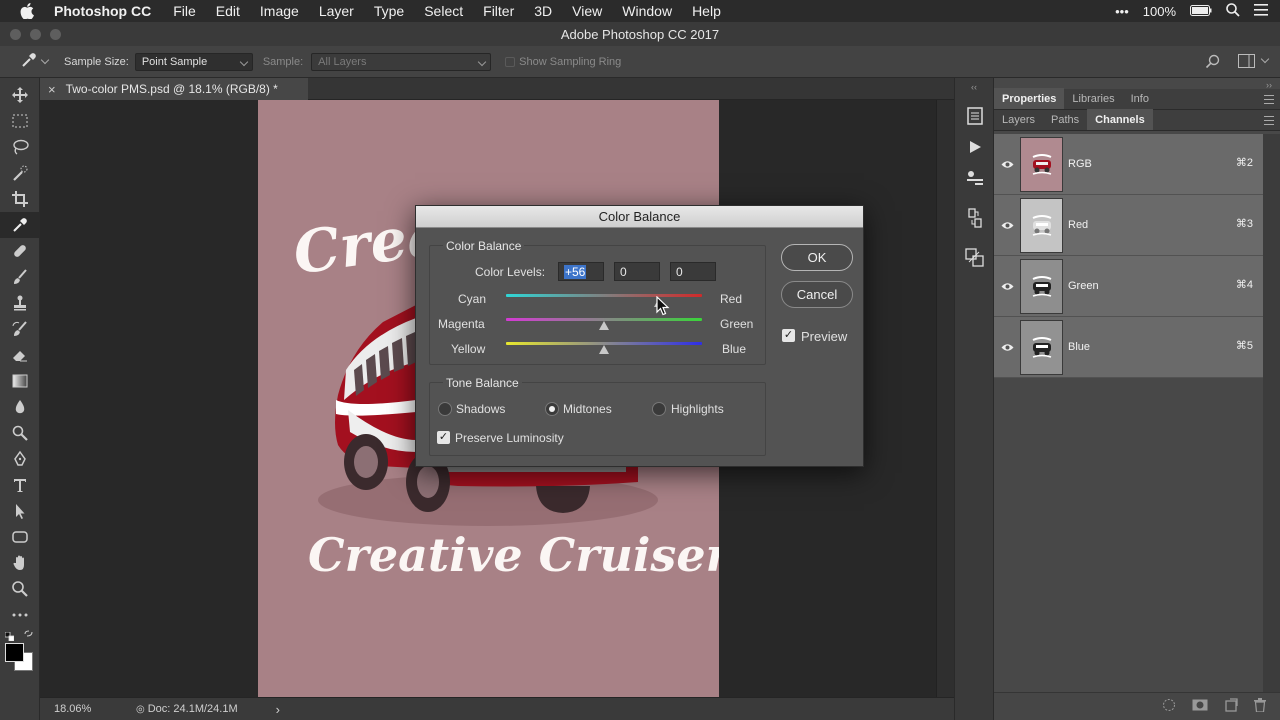 This screenshot has width=1280, height=720. Describe the element at coordinates (228, 11) in the screenshot. I see `menu-edit: Edit` at that location.